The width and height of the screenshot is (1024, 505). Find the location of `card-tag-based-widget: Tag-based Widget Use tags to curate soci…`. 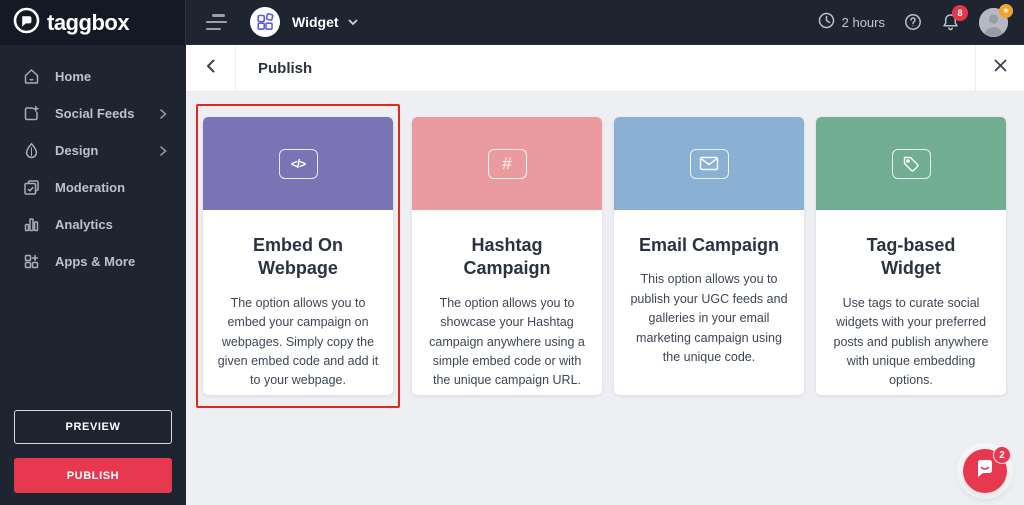

card-tag-based-widget: Tag-based Widget Use tags to curate soci… is located at coordinates (911, 256).